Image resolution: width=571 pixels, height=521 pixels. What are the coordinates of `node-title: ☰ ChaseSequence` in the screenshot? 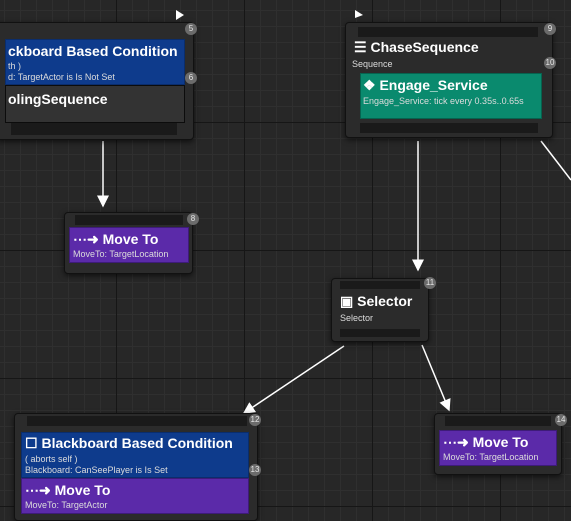 It's located at (416, 47).